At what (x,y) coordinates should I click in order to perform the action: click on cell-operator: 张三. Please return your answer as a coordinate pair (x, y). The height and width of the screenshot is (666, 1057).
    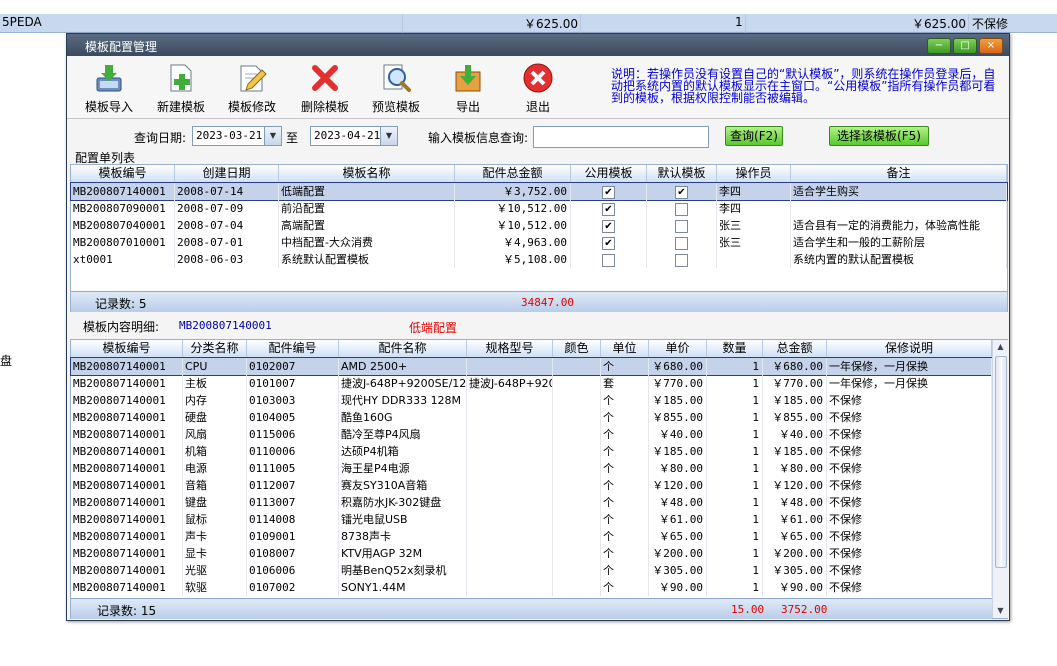
    Looking at the image, I should click on (754, 225).